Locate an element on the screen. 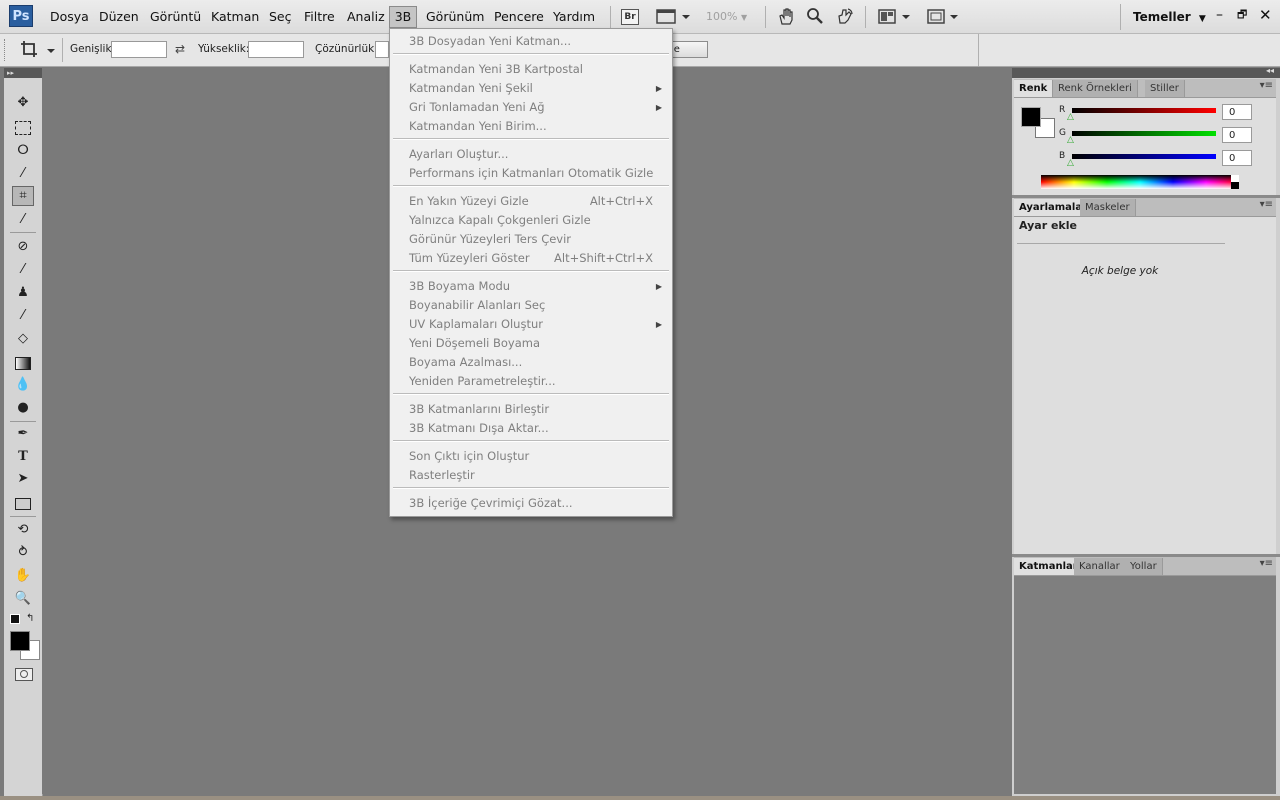 The width and height of the screenshot is (1280, 800). zoom-tool-icon: 🔍 is located at coordinates (23, 599).